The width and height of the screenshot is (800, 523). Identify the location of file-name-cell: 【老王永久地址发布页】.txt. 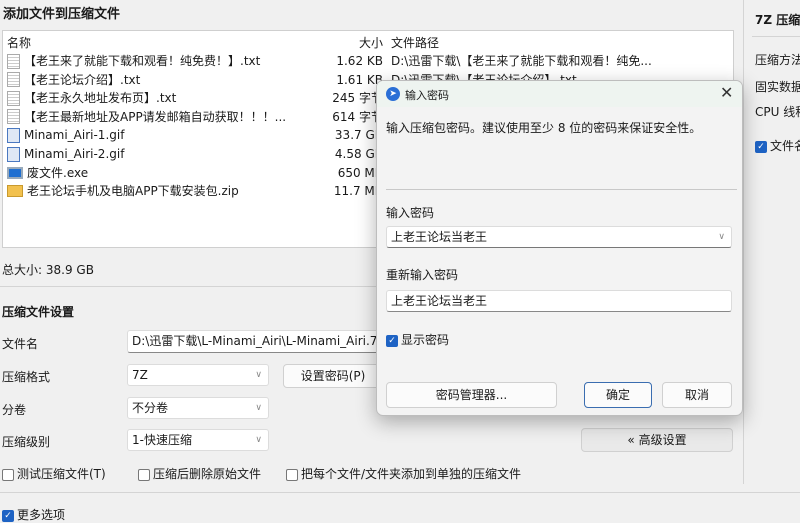
(91, 98).